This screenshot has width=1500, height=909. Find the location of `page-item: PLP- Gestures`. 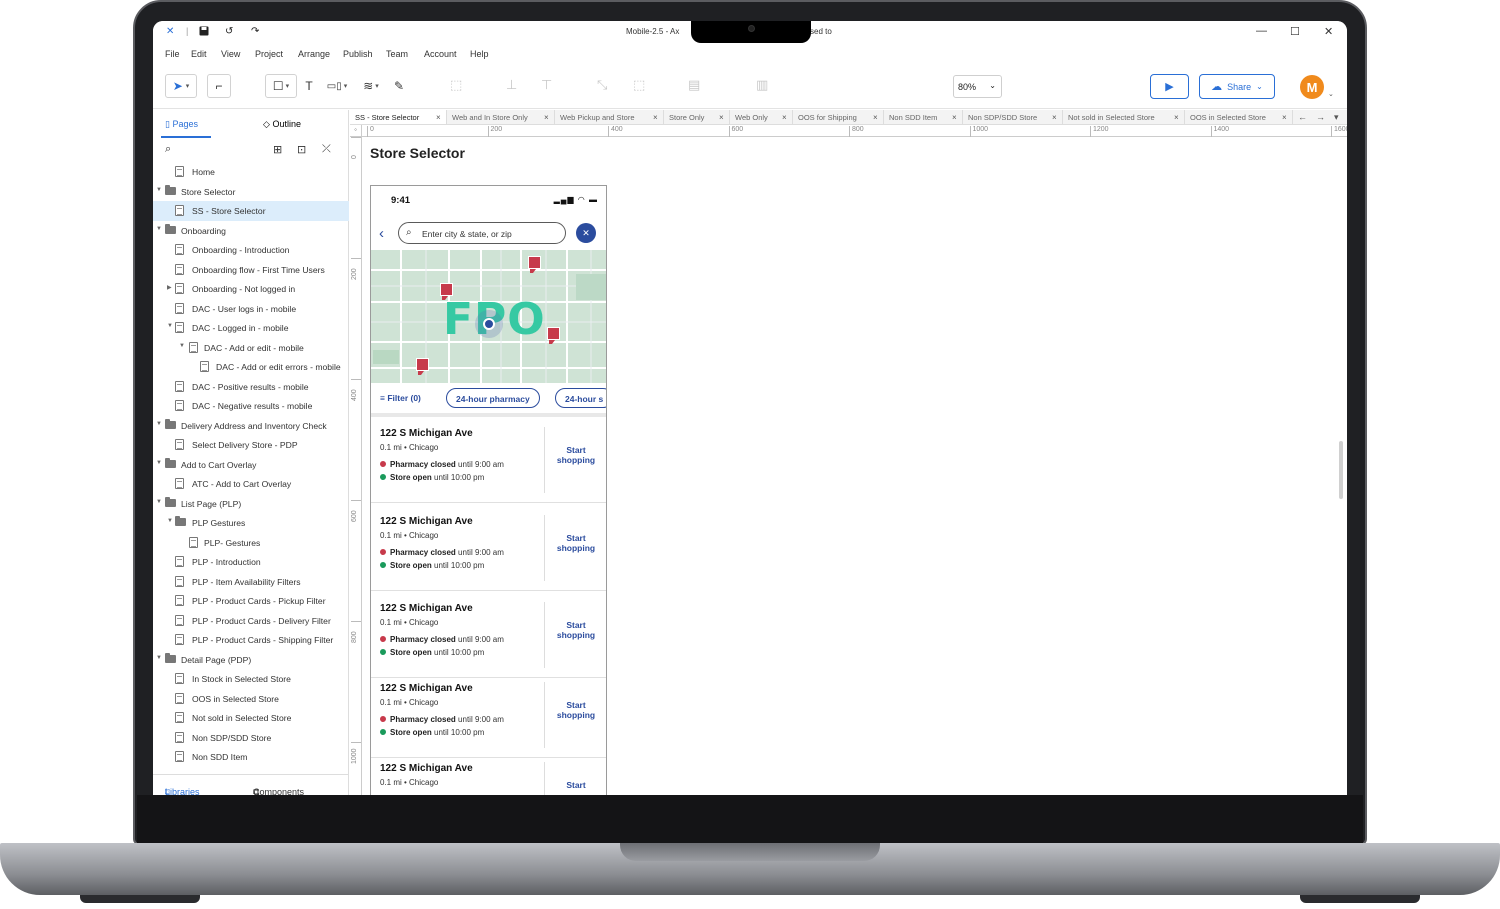

page-item: PLP- Gestures is located at coordinates (251, 543).